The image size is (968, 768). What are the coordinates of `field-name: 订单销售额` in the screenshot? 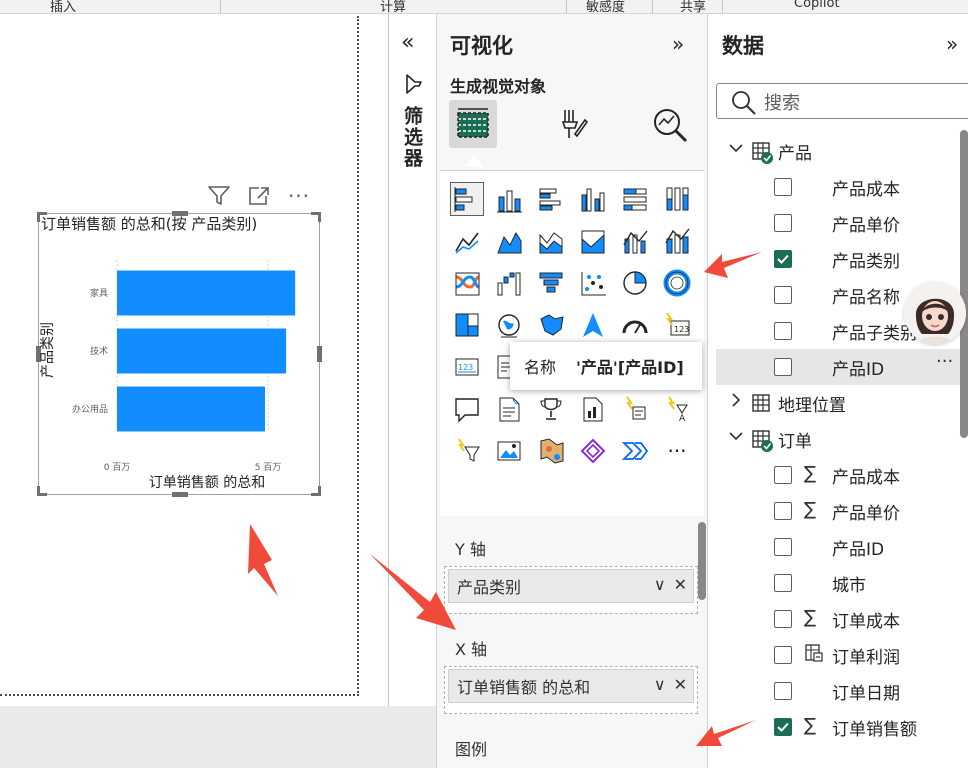 It's located at (874, 730).